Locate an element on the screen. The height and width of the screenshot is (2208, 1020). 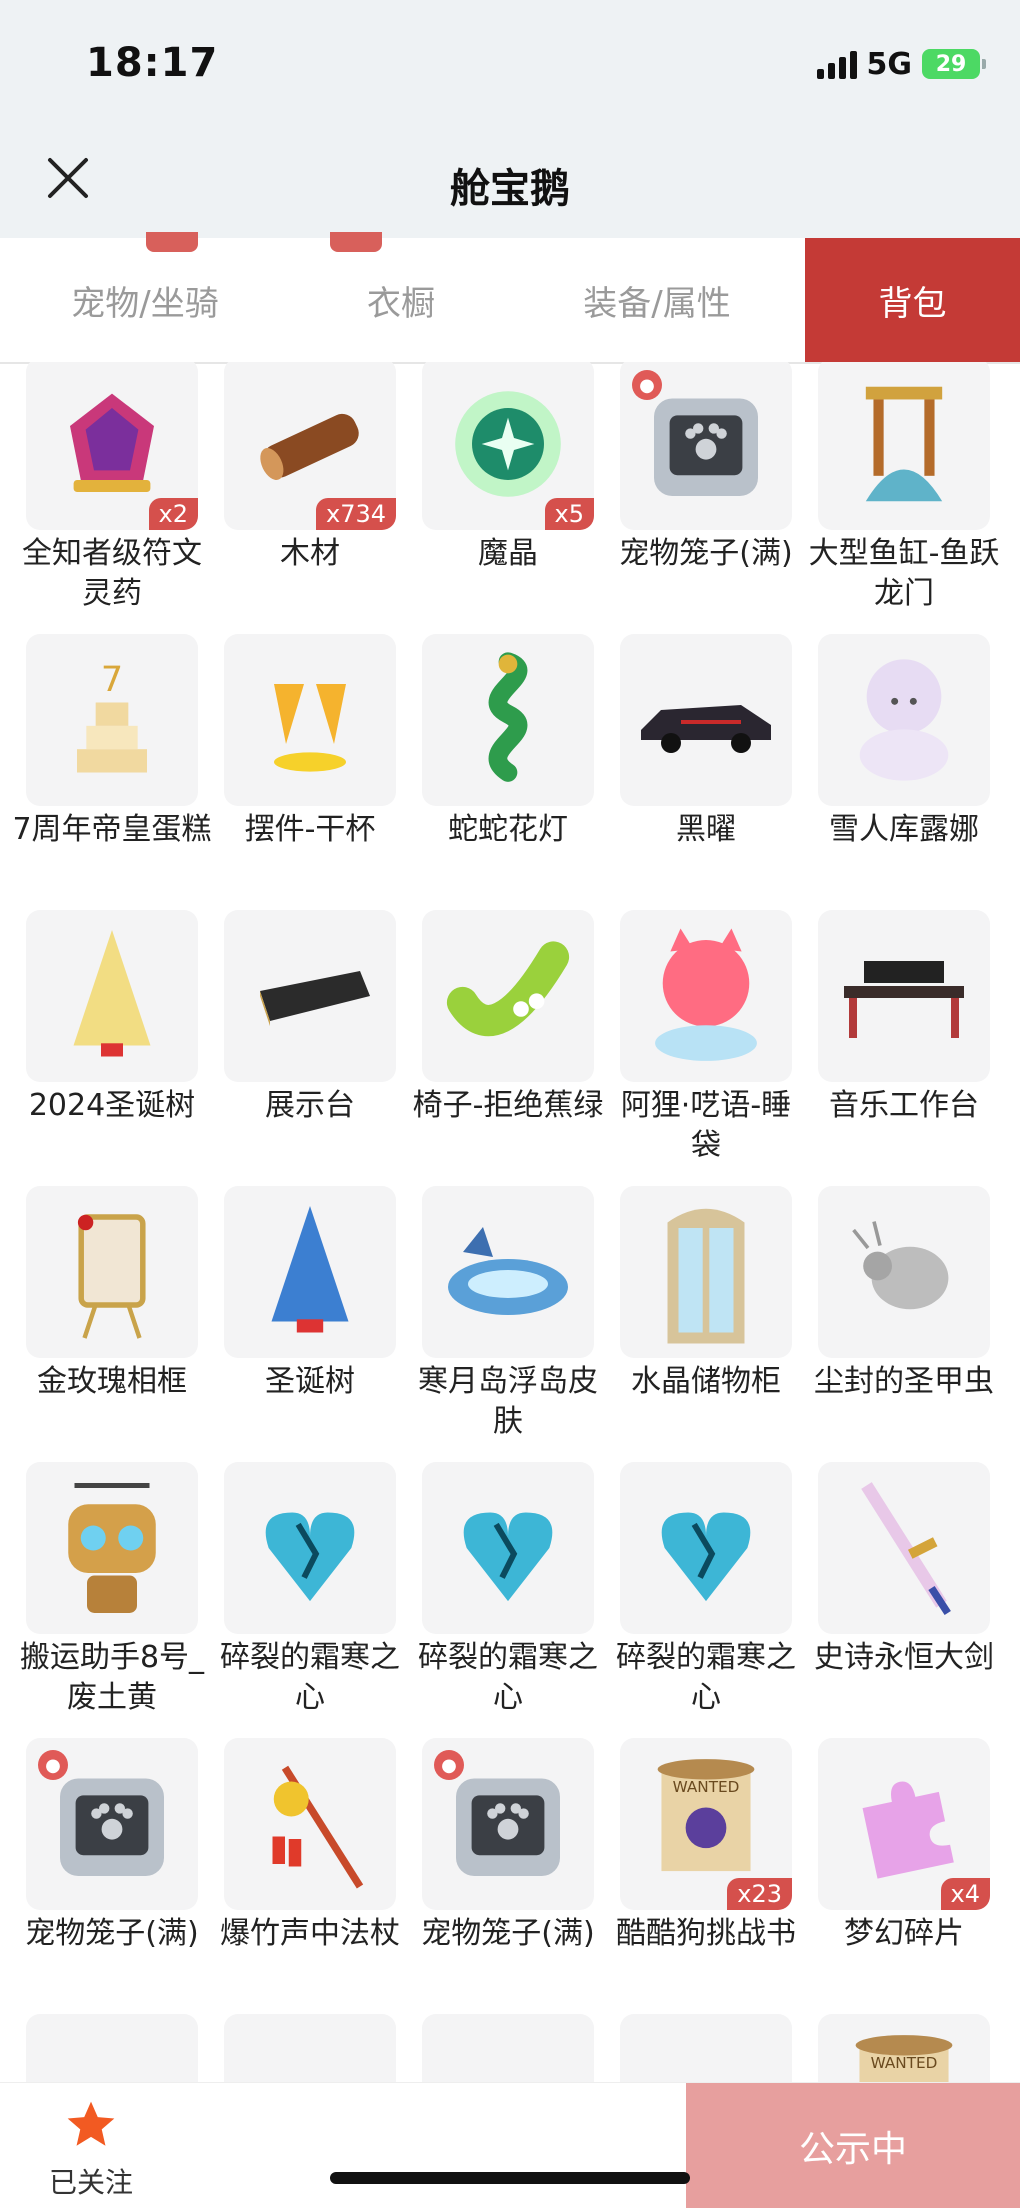
item-card: 史诗永恒大剑 is located at coordinates (904, 1570).